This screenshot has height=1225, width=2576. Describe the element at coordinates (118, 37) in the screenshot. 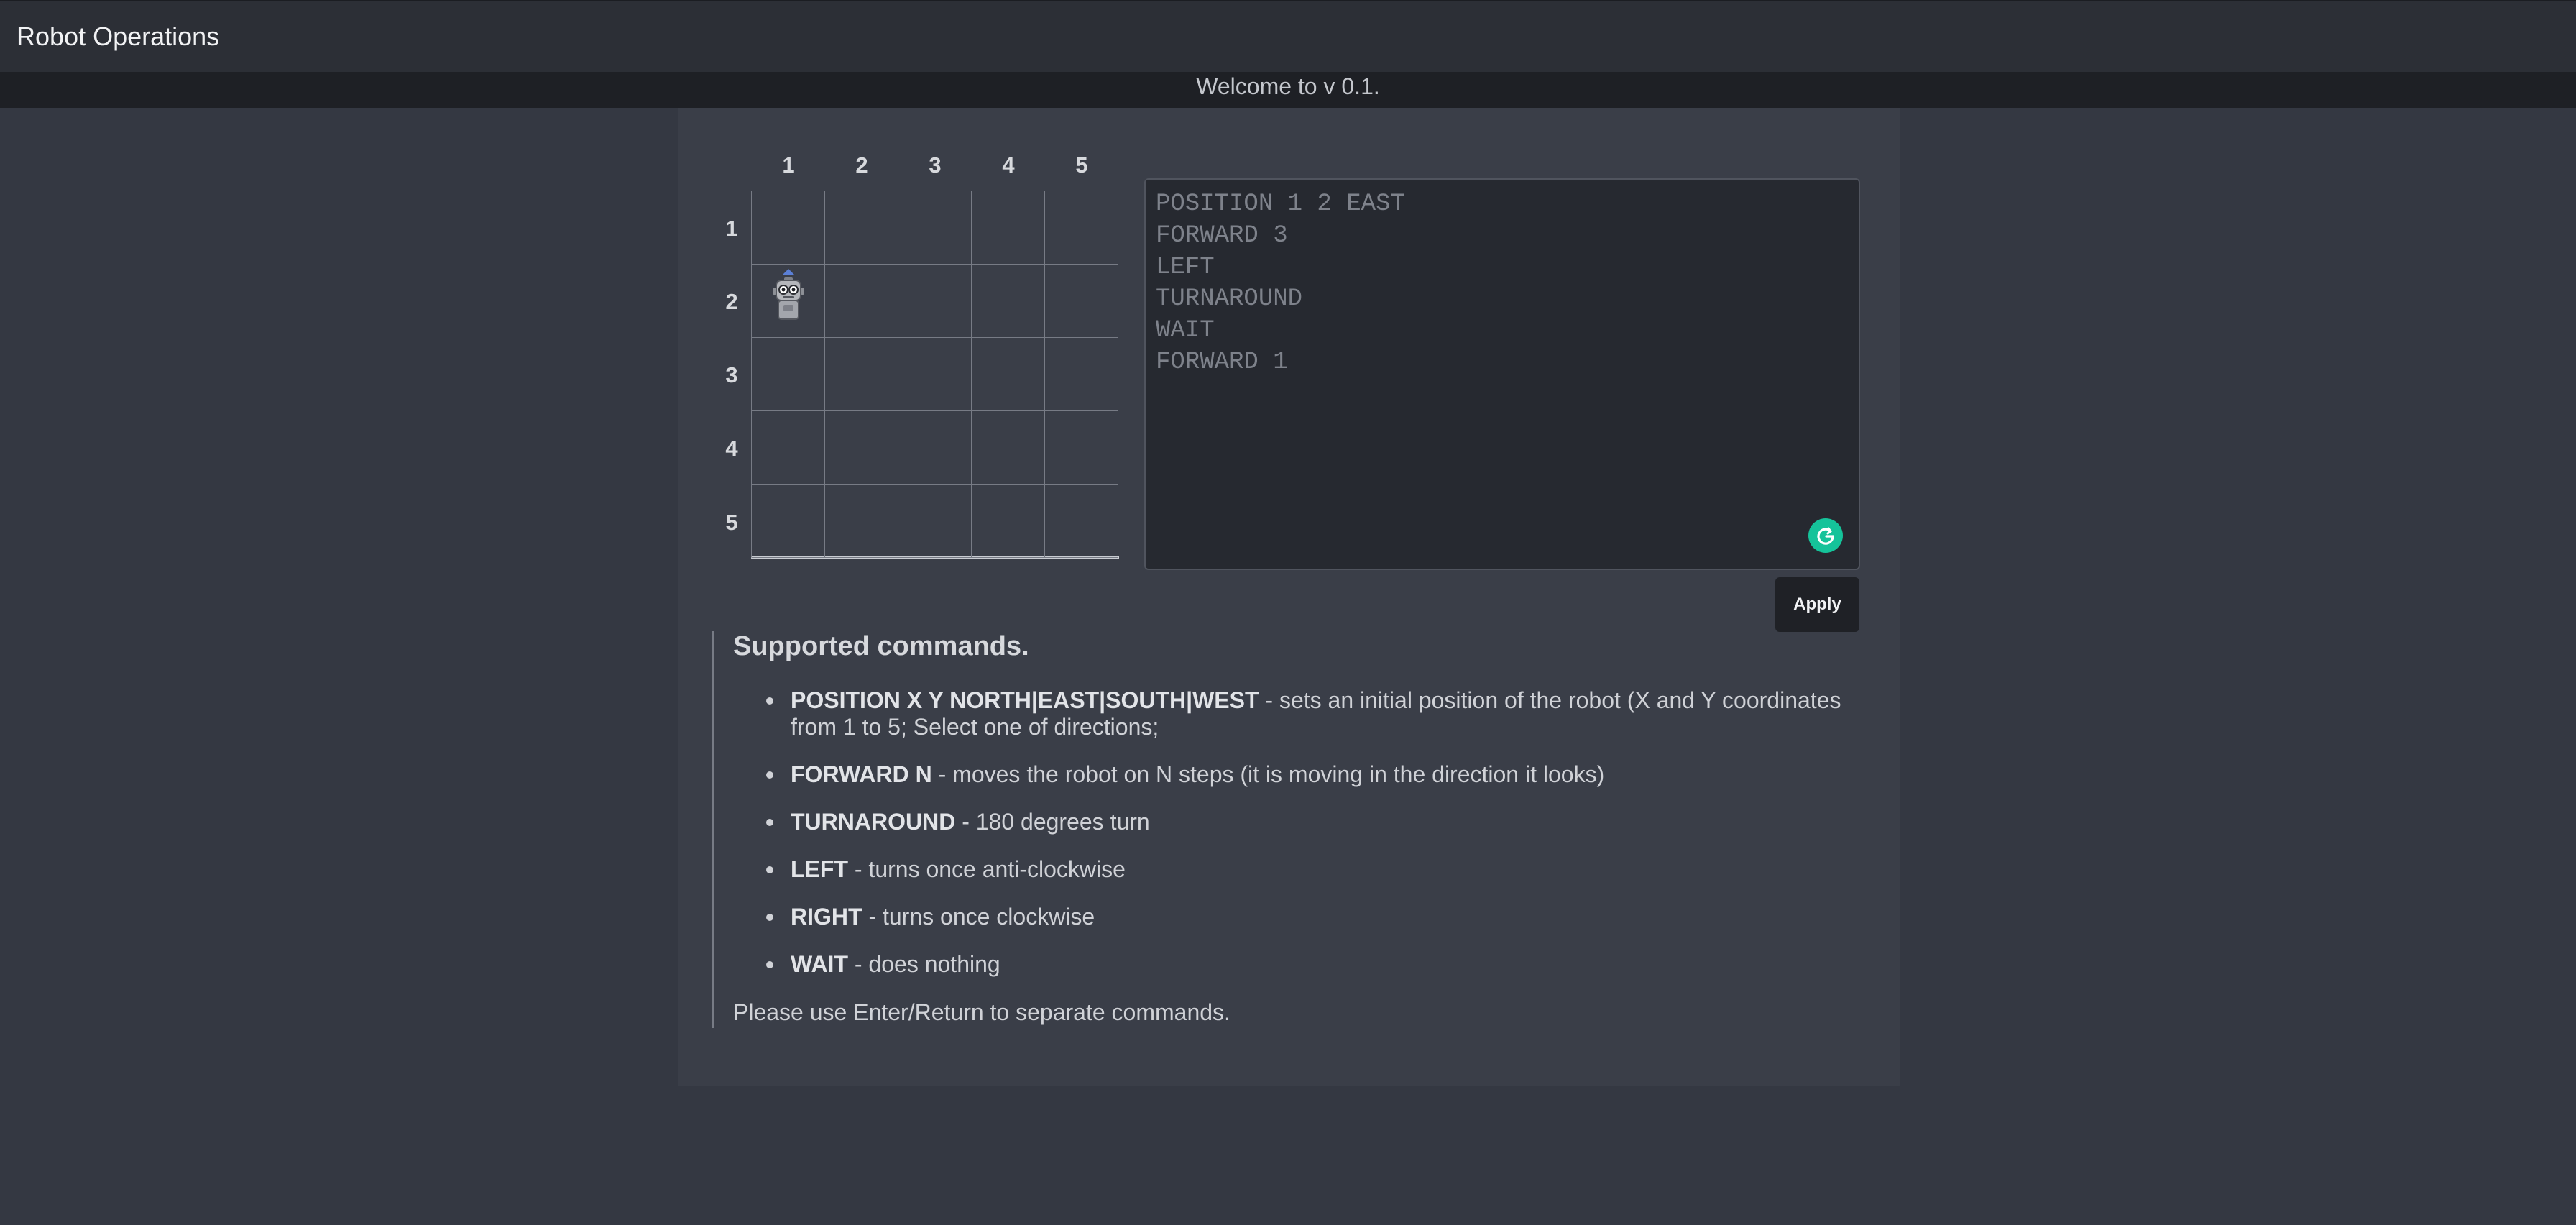

I see `app-title: Robot Operations` at that location.